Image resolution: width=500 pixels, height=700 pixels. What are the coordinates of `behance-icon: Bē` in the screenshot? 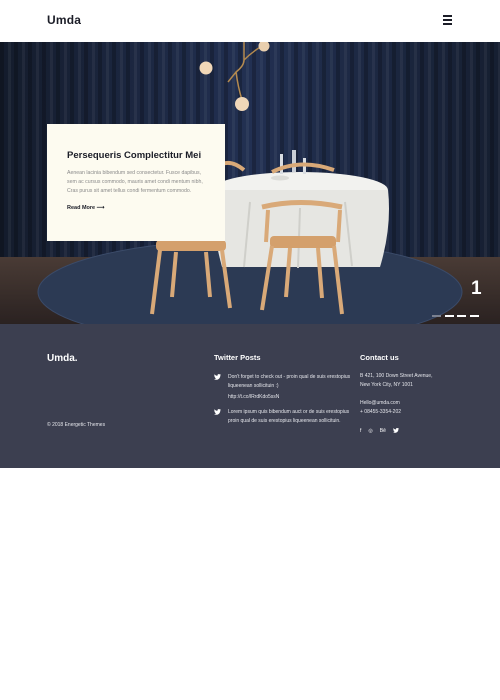 It's located at (383, 431).